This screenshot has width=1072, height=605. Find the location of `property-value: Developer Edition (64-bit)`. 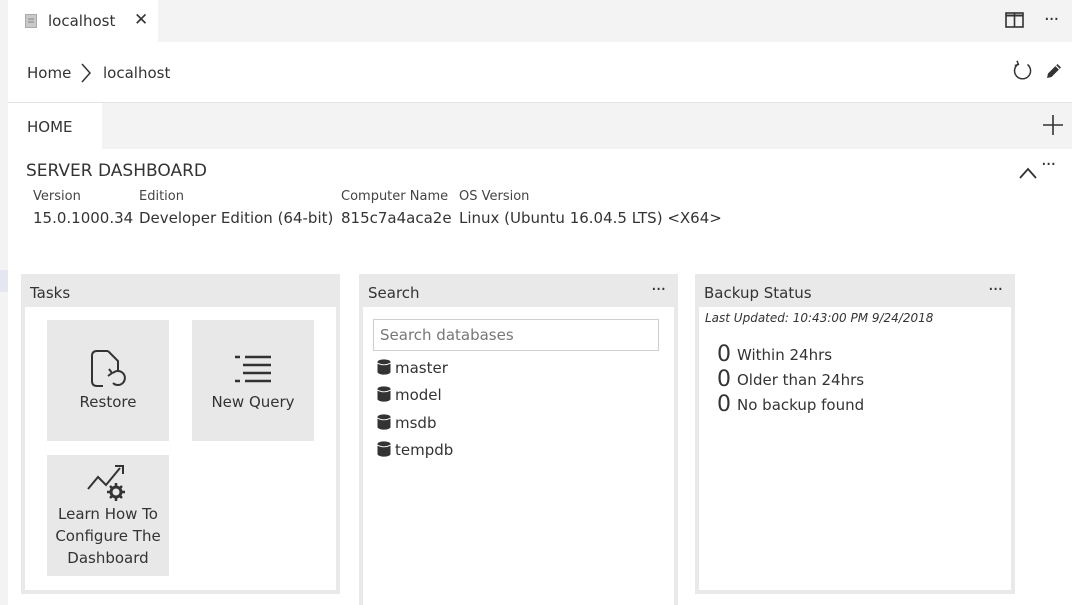

property-value: Developer Edition (64-bit) is located at coordinates (236, 218).